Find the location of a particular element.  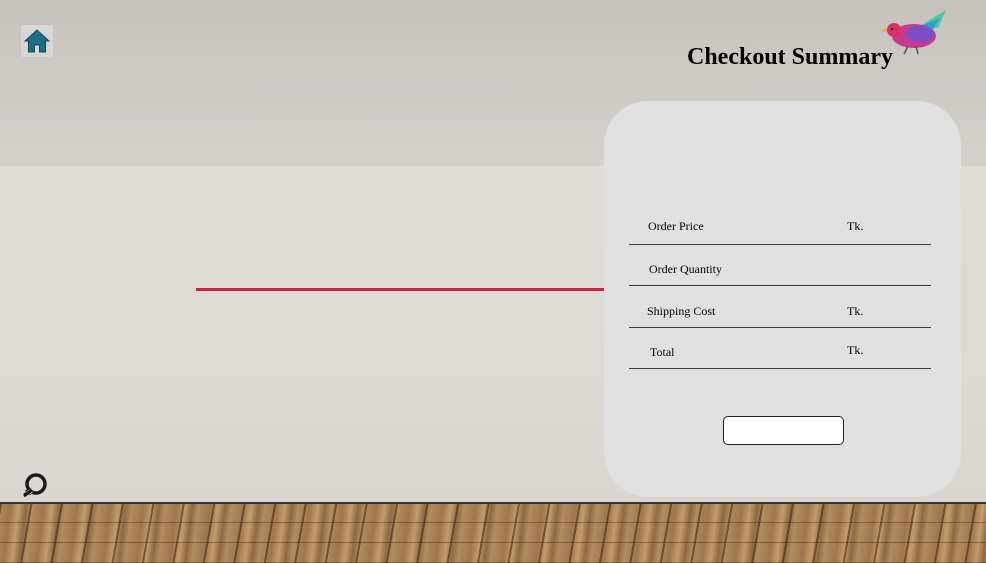

order-price-label: Order Price is located at coordinates (676, 226).